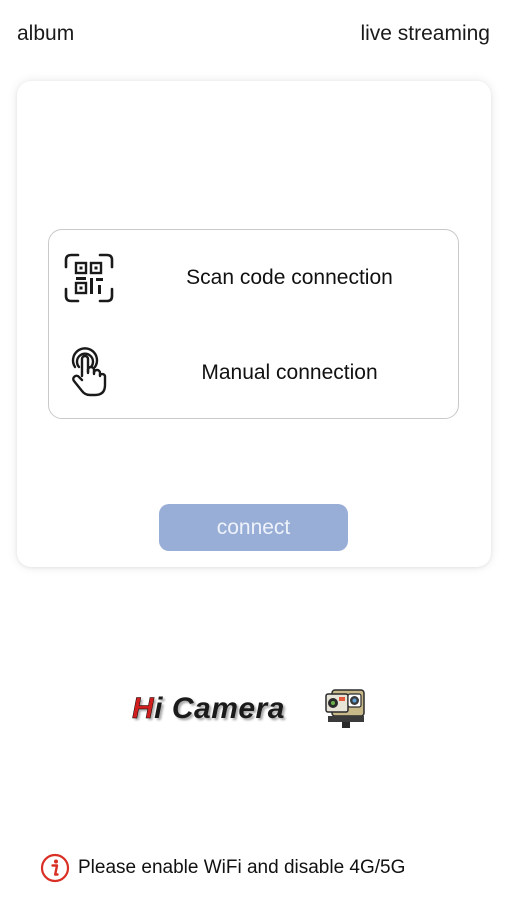 The image size is (507, 900). What do you see at coordinates (89, 278) in the screenshot?
I see `qr-scan-icon` at bounding box center [89, 278].